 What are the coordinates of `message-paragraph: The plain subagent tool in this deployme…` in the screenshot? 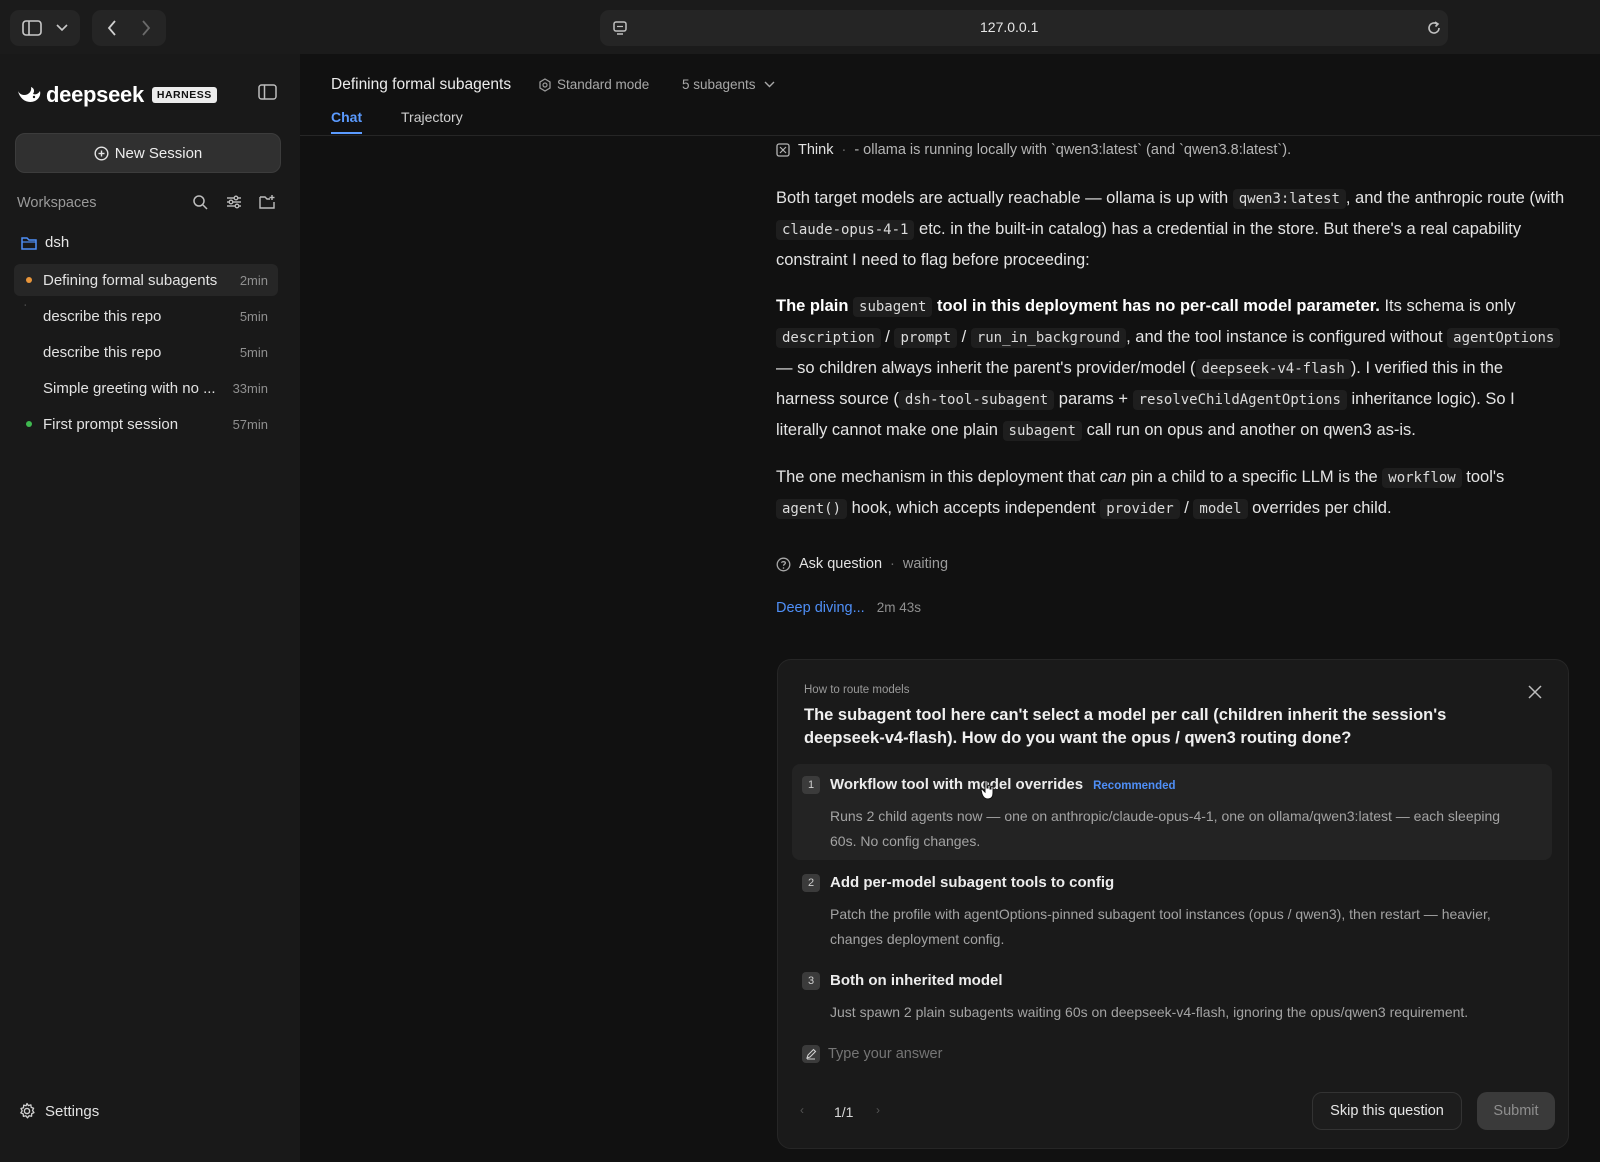 It's located at (1171, 368).